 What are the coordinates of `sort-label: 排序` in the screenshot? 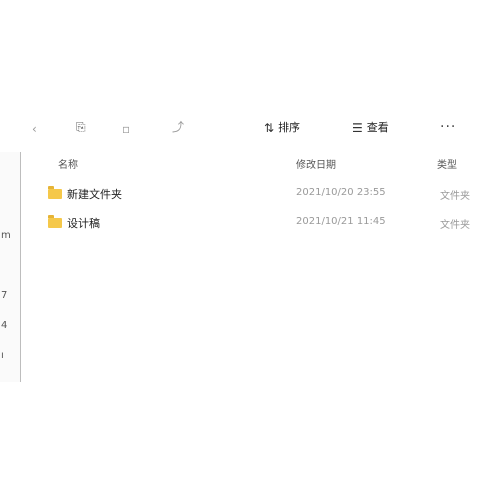 It's located at (289, 127).